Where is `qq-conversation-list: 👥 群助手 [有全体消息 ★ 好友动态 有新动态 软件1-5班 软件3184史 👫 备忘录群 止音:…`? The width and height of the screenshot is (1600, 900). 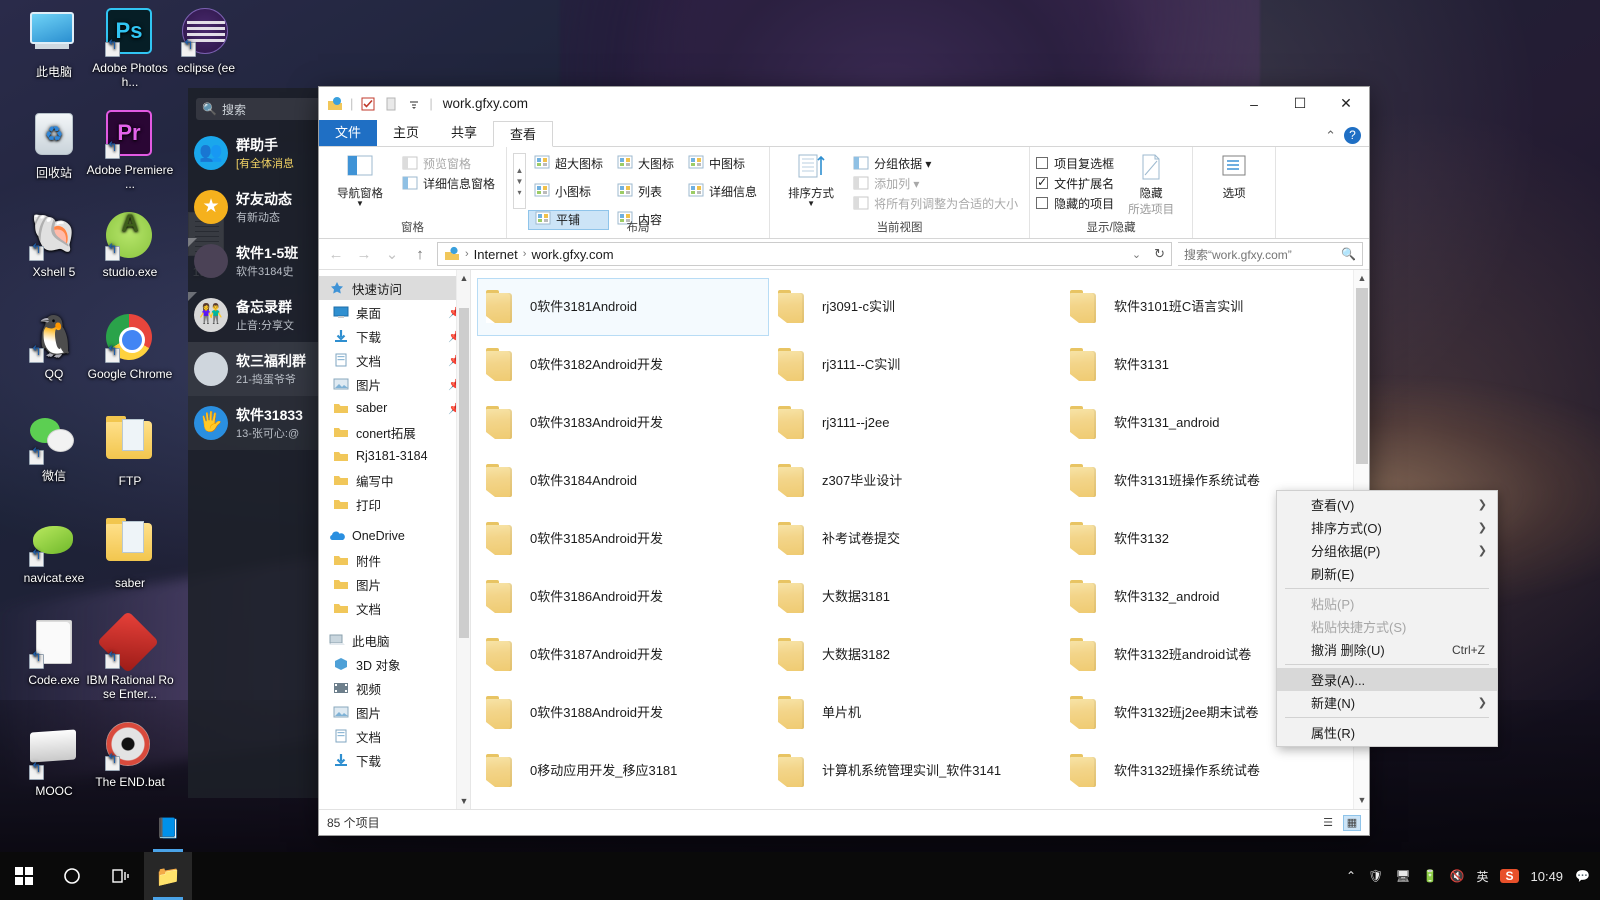 qq-conversation-list: 👥 群助手 [有全体消息 ★ 好友动态 有新动态 软件1-5班 软件3184史 👫 备忘录群 止音:… is located at coordinates (262, 288).